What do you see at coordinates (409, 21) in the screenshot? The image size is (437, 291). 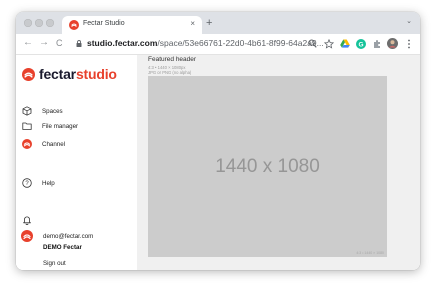 I see `tab-search-button: ⌄` at bounding box center [409, 21].